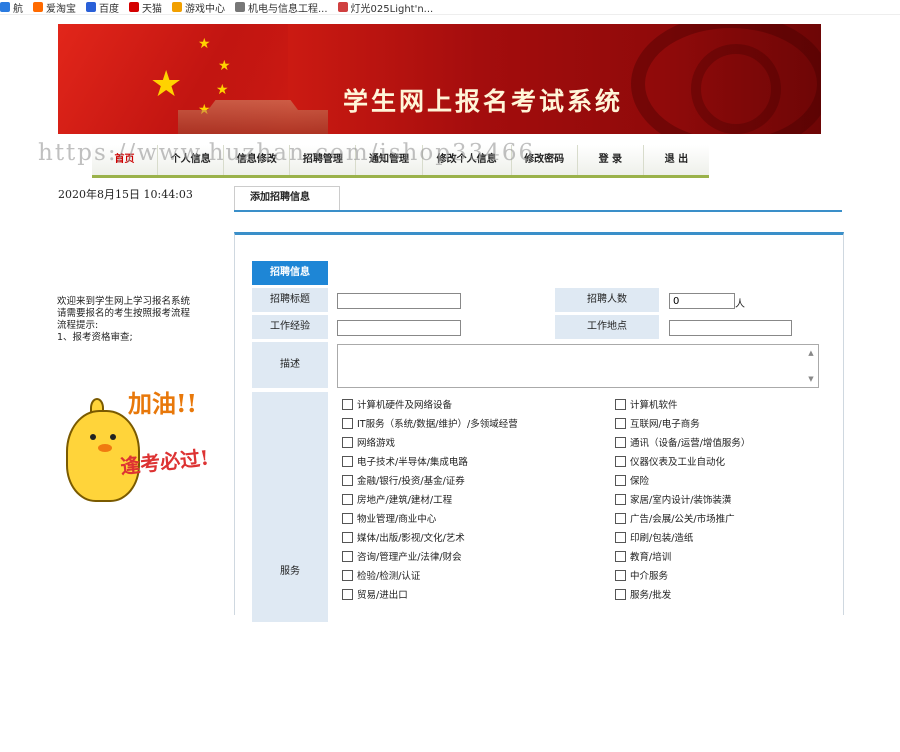 This screenshot has width=900, height=752. What do you see at coordinates (78, 325) in the screenshot?
I see `welcome-line: 流程提示:` at bounding box center [78, 325].